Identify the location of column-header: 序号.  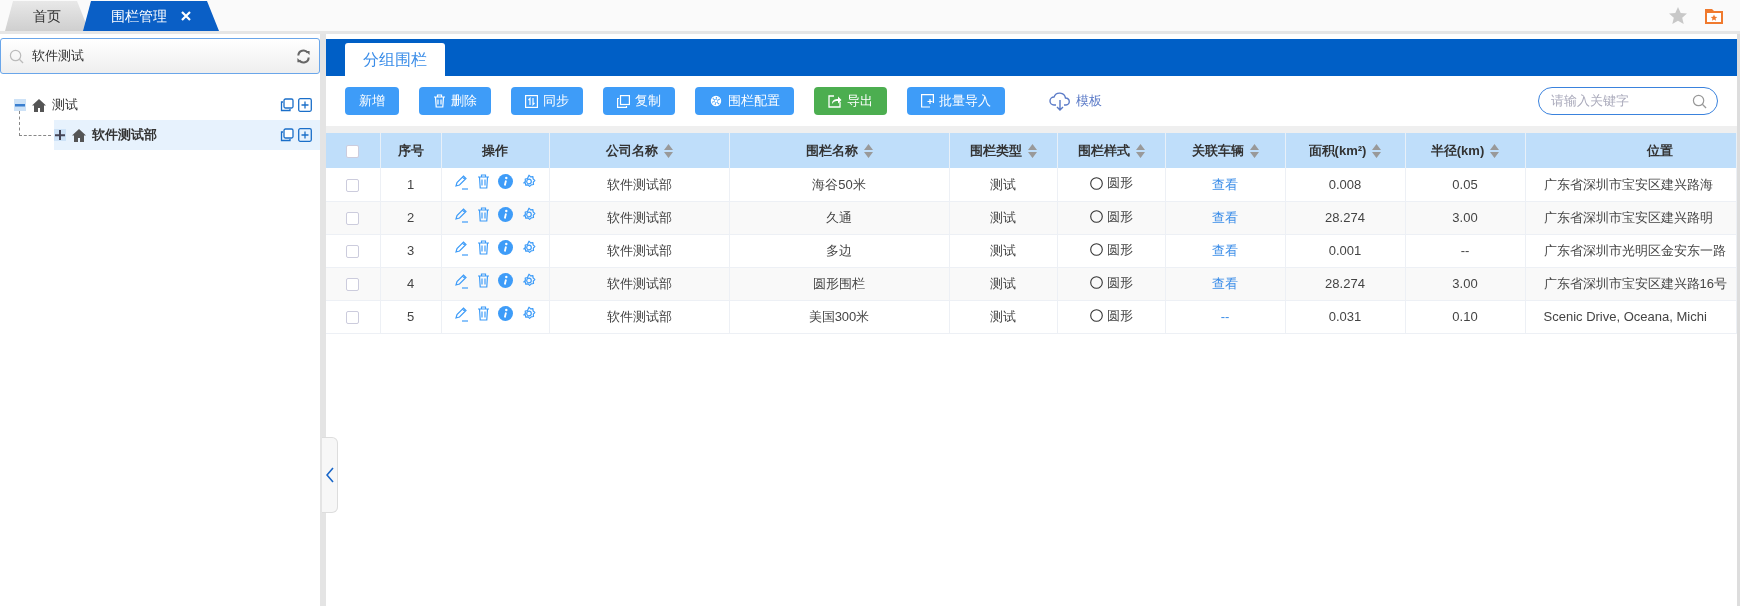
(410, 150).